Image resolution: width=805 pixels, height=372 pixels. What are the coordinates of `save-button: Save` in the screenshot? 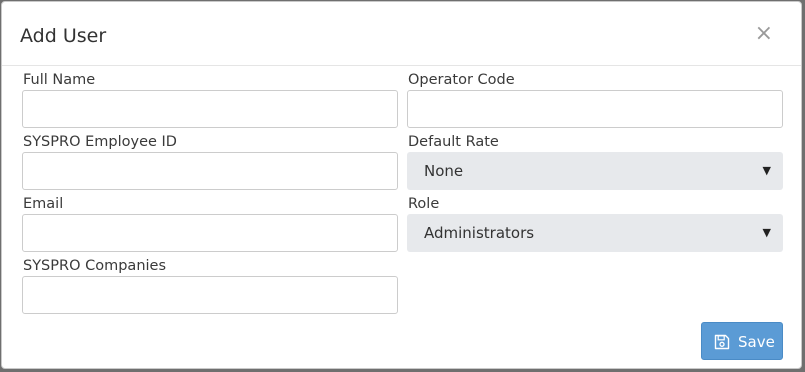 It's located at (742, 341).